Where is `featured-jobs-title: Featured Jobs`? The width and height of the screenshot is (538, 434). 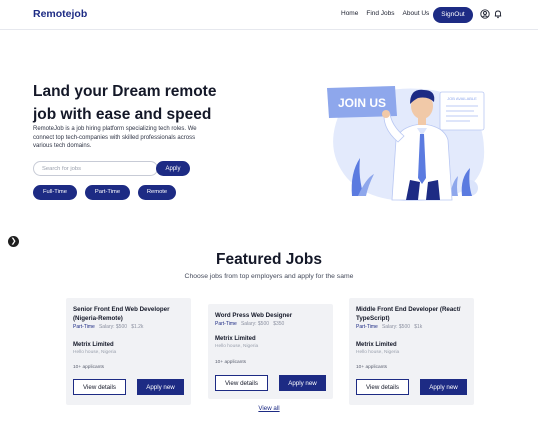
featured-jobs-title: Featured Jobs is located at coordinates (269, 259).